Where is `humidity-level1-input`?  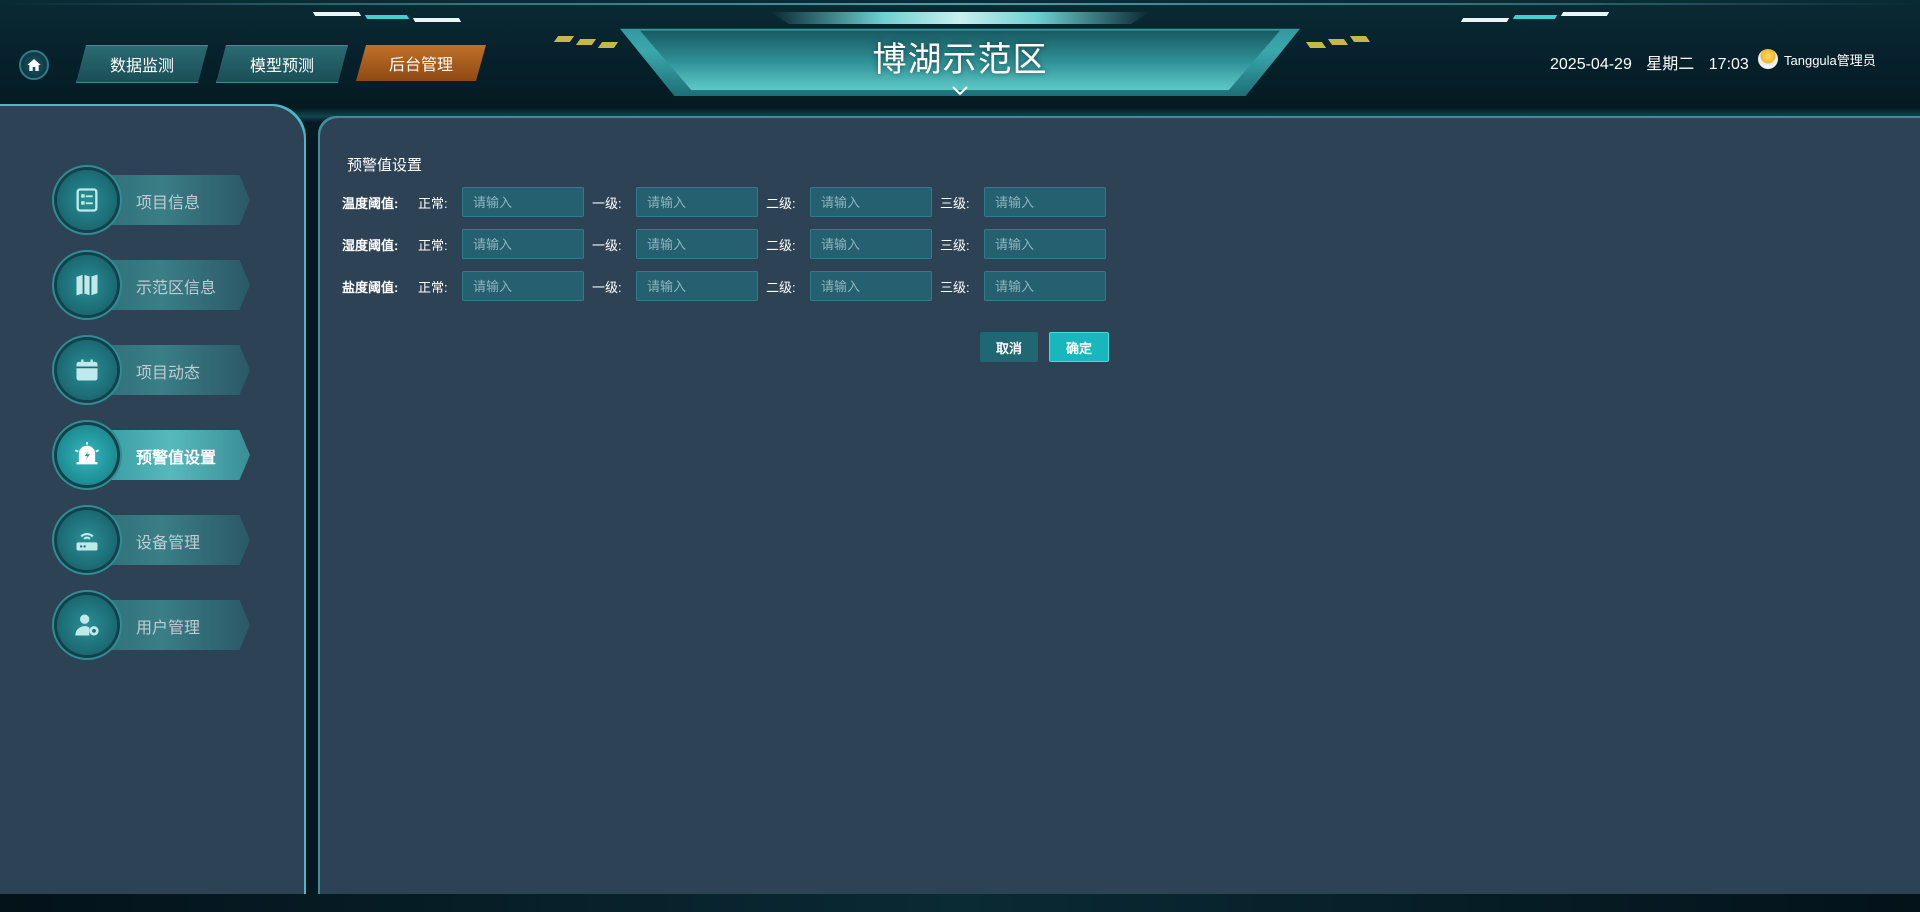
humidity-level1-input is located at coordinates (697, 244).